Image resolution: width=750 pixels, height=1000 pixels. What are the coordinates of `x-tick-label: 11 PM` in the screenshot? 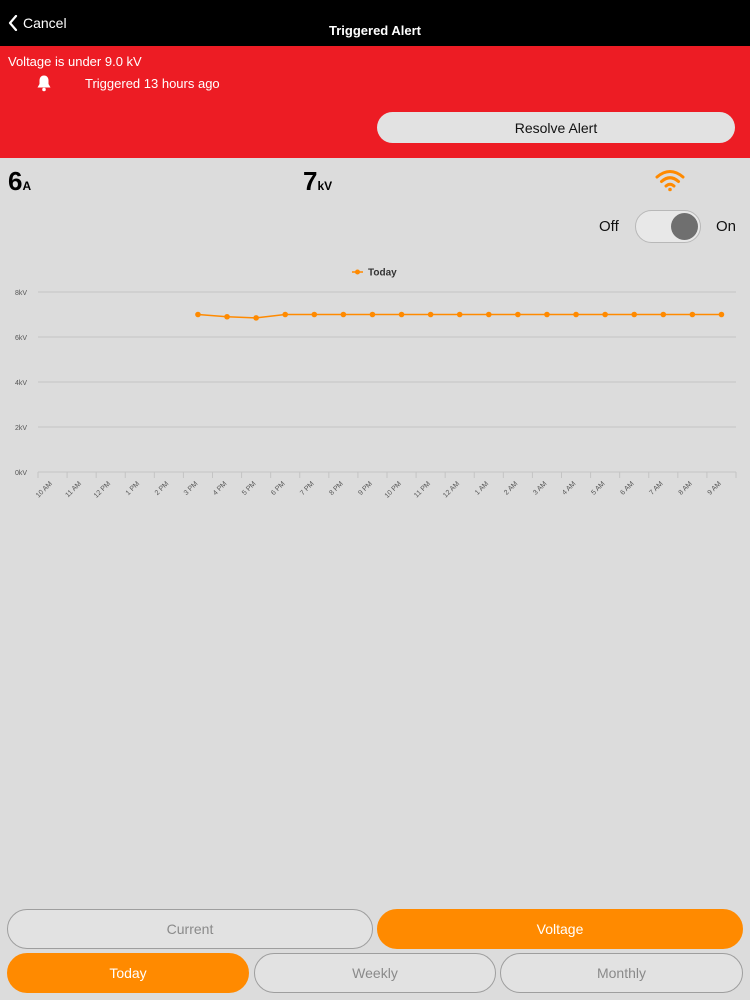 It's located at (422, 489).